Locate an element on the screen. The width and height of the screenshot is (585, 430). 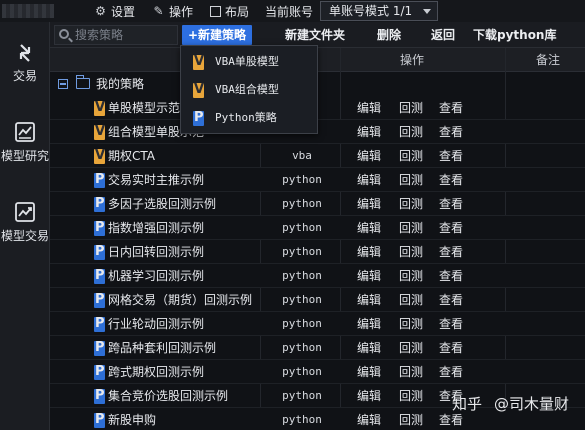
dropdown-item: V VBA单股模型 is located at coordinates (249, 62).